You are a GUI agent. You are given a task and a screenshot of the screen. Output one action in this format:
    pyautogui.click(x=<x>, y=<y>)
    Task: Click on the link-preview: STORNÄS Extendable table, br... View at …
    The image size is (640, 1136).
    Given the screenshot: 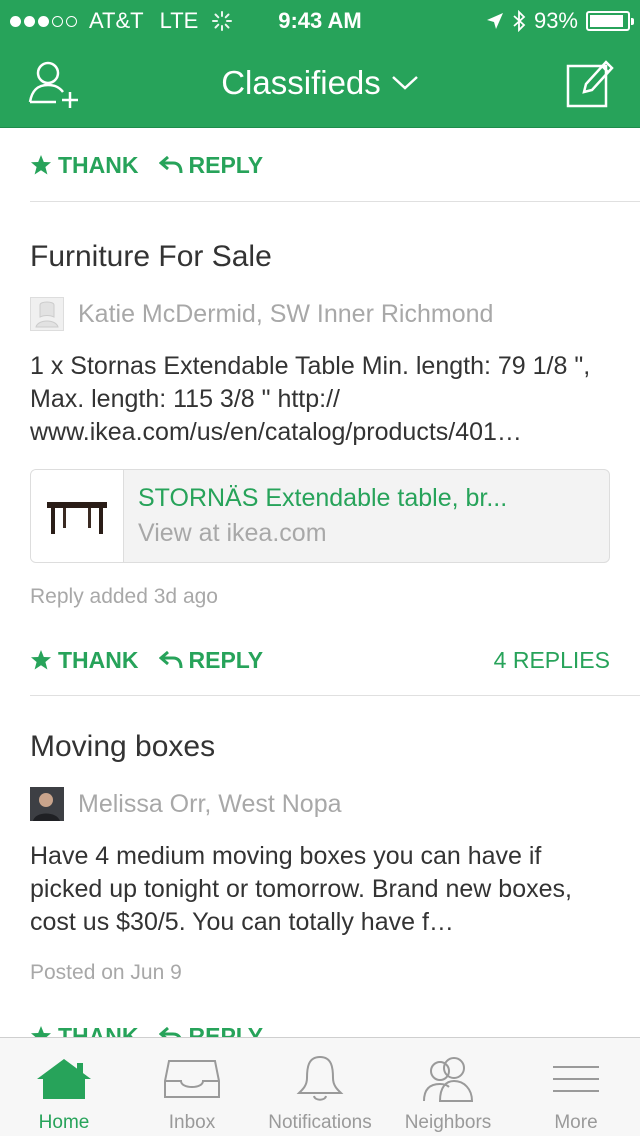 What is the action you would take?
    pyautogui.click(x=320, y=516)
    